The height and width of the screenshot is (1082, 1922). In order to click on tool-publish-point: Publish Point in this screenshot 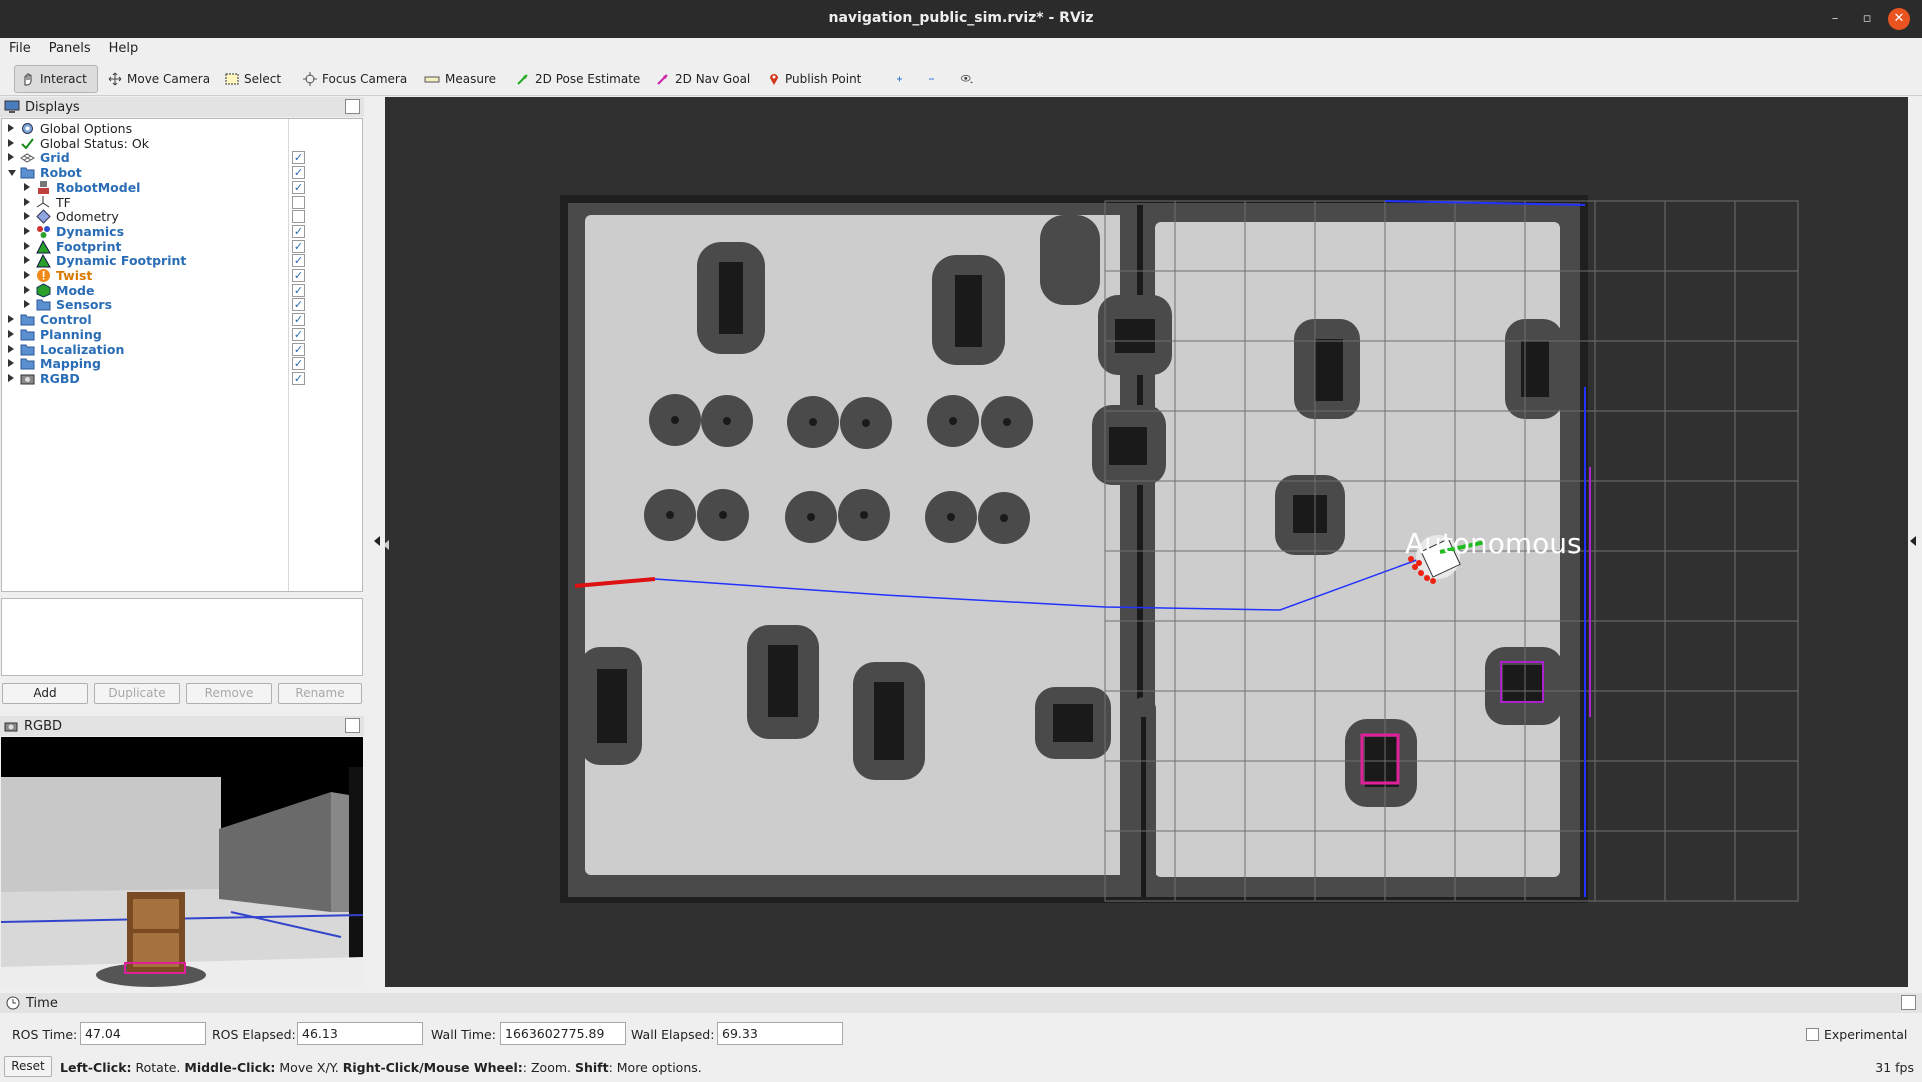, I will do `click(814, 79)`.